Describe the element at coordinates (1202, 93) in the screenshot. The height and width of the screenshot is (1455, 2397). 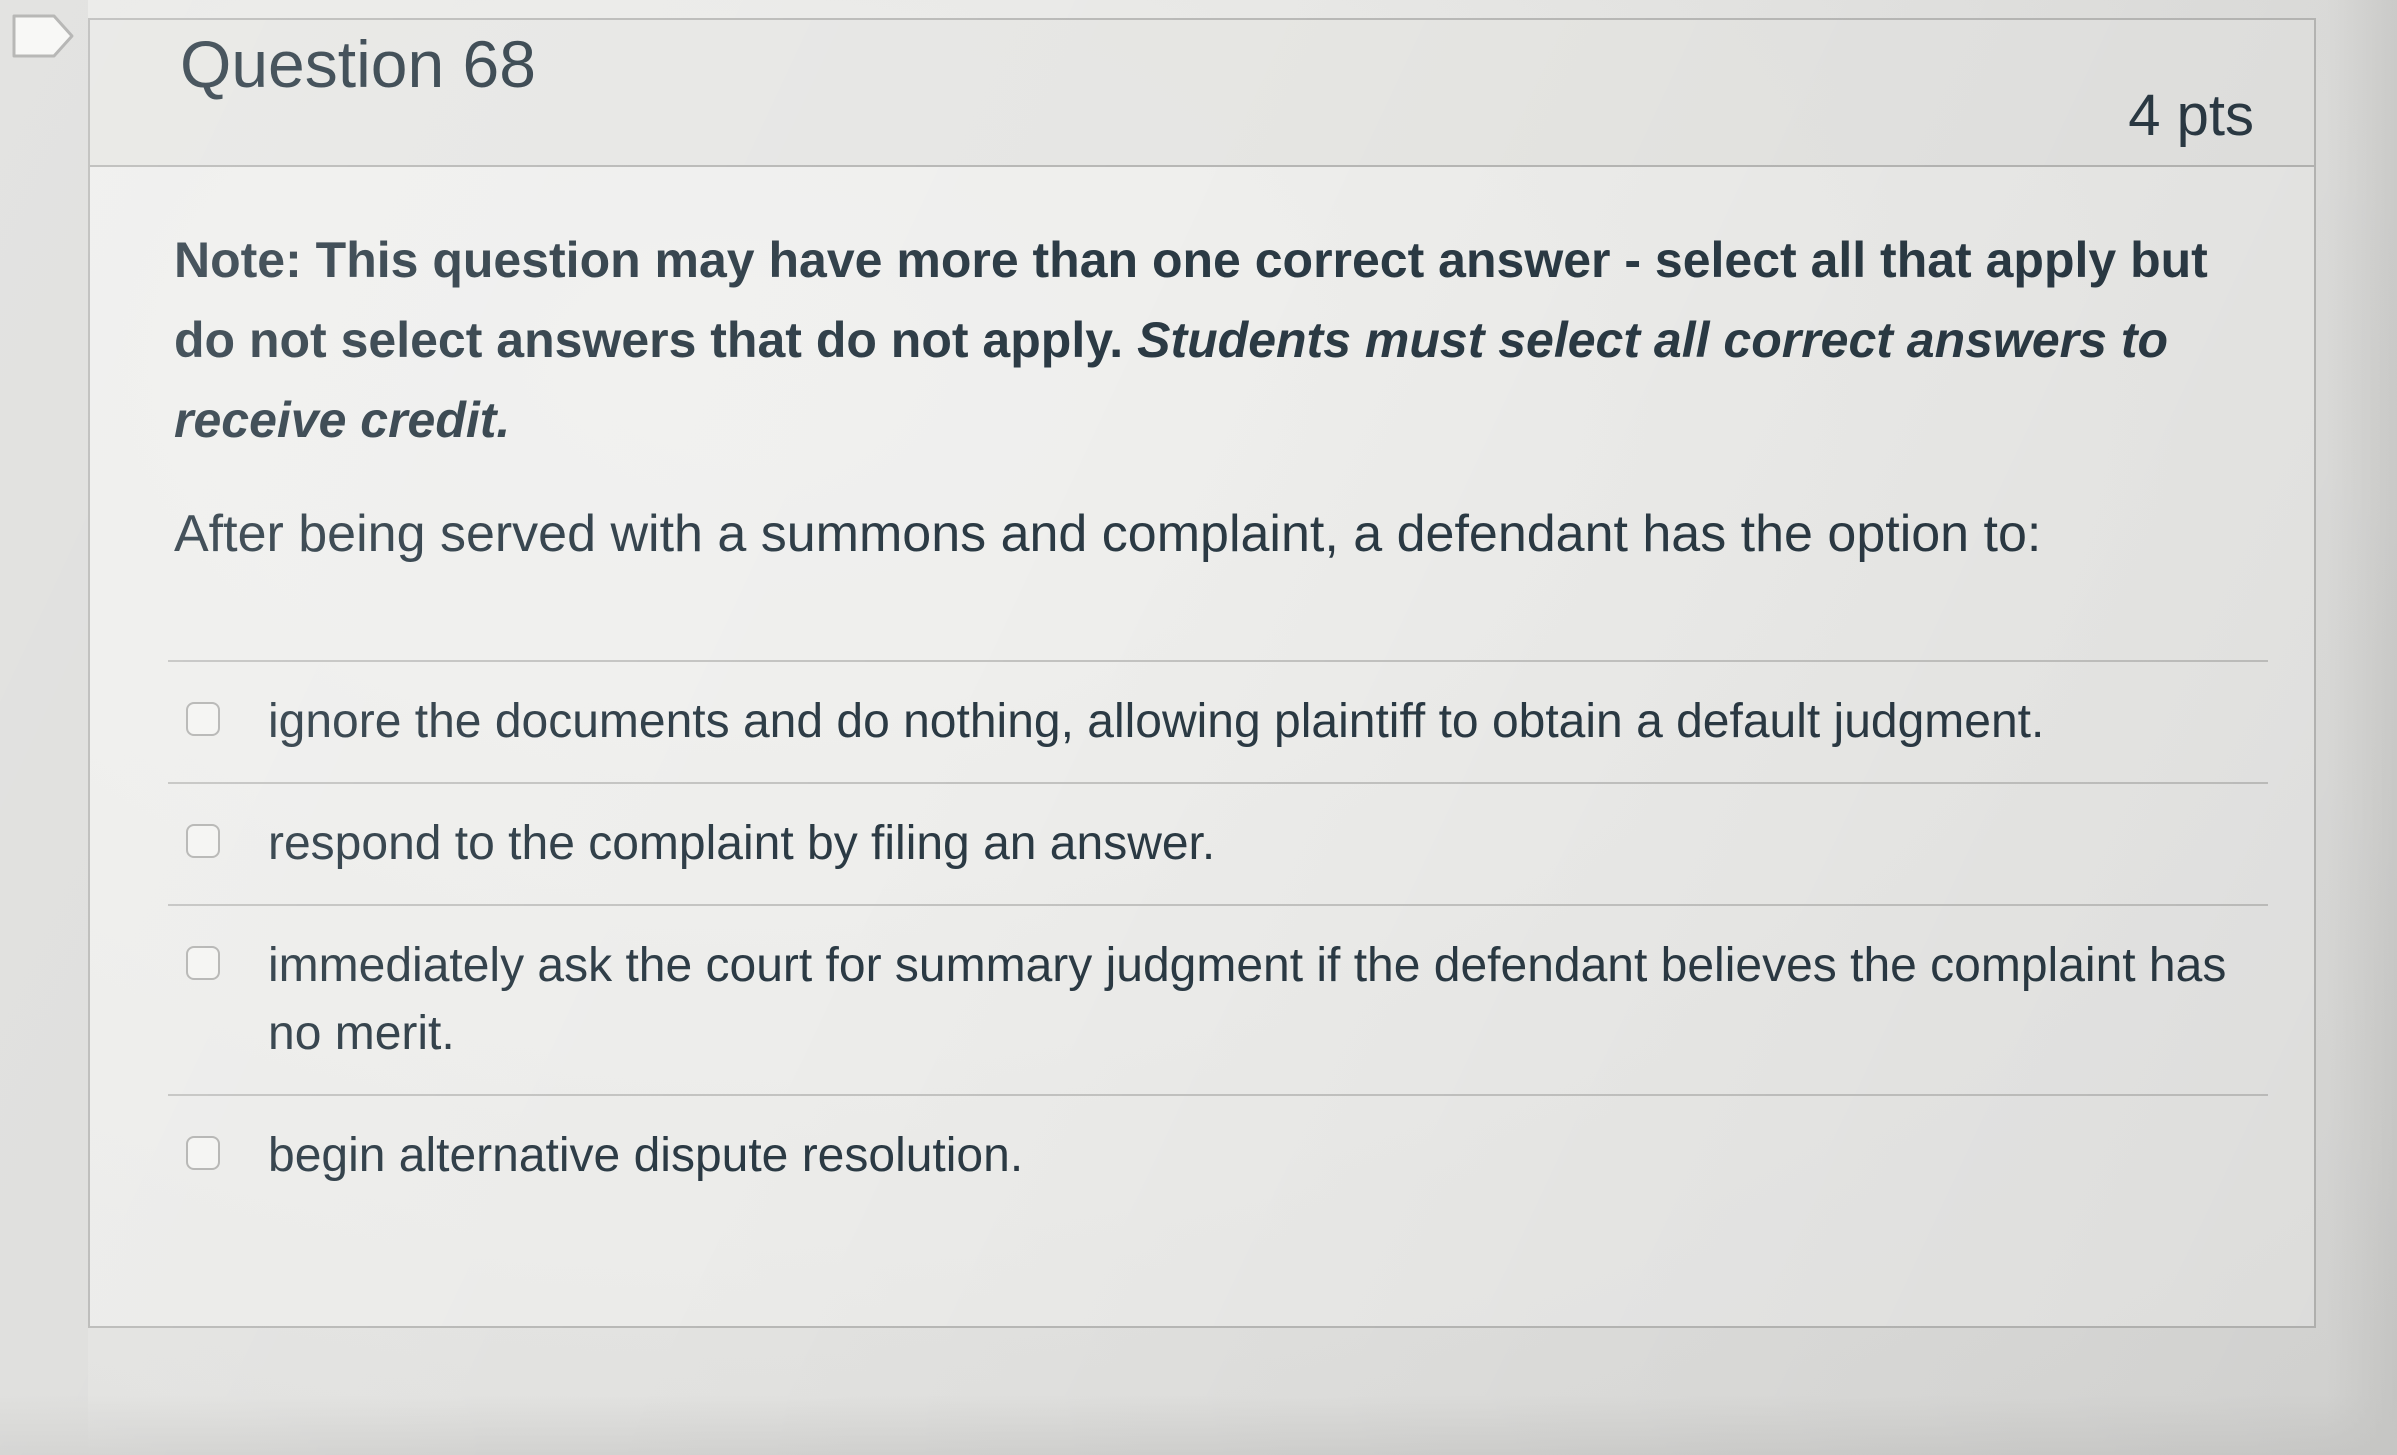
I see `question-header: Question 68 4 pts` at that location.